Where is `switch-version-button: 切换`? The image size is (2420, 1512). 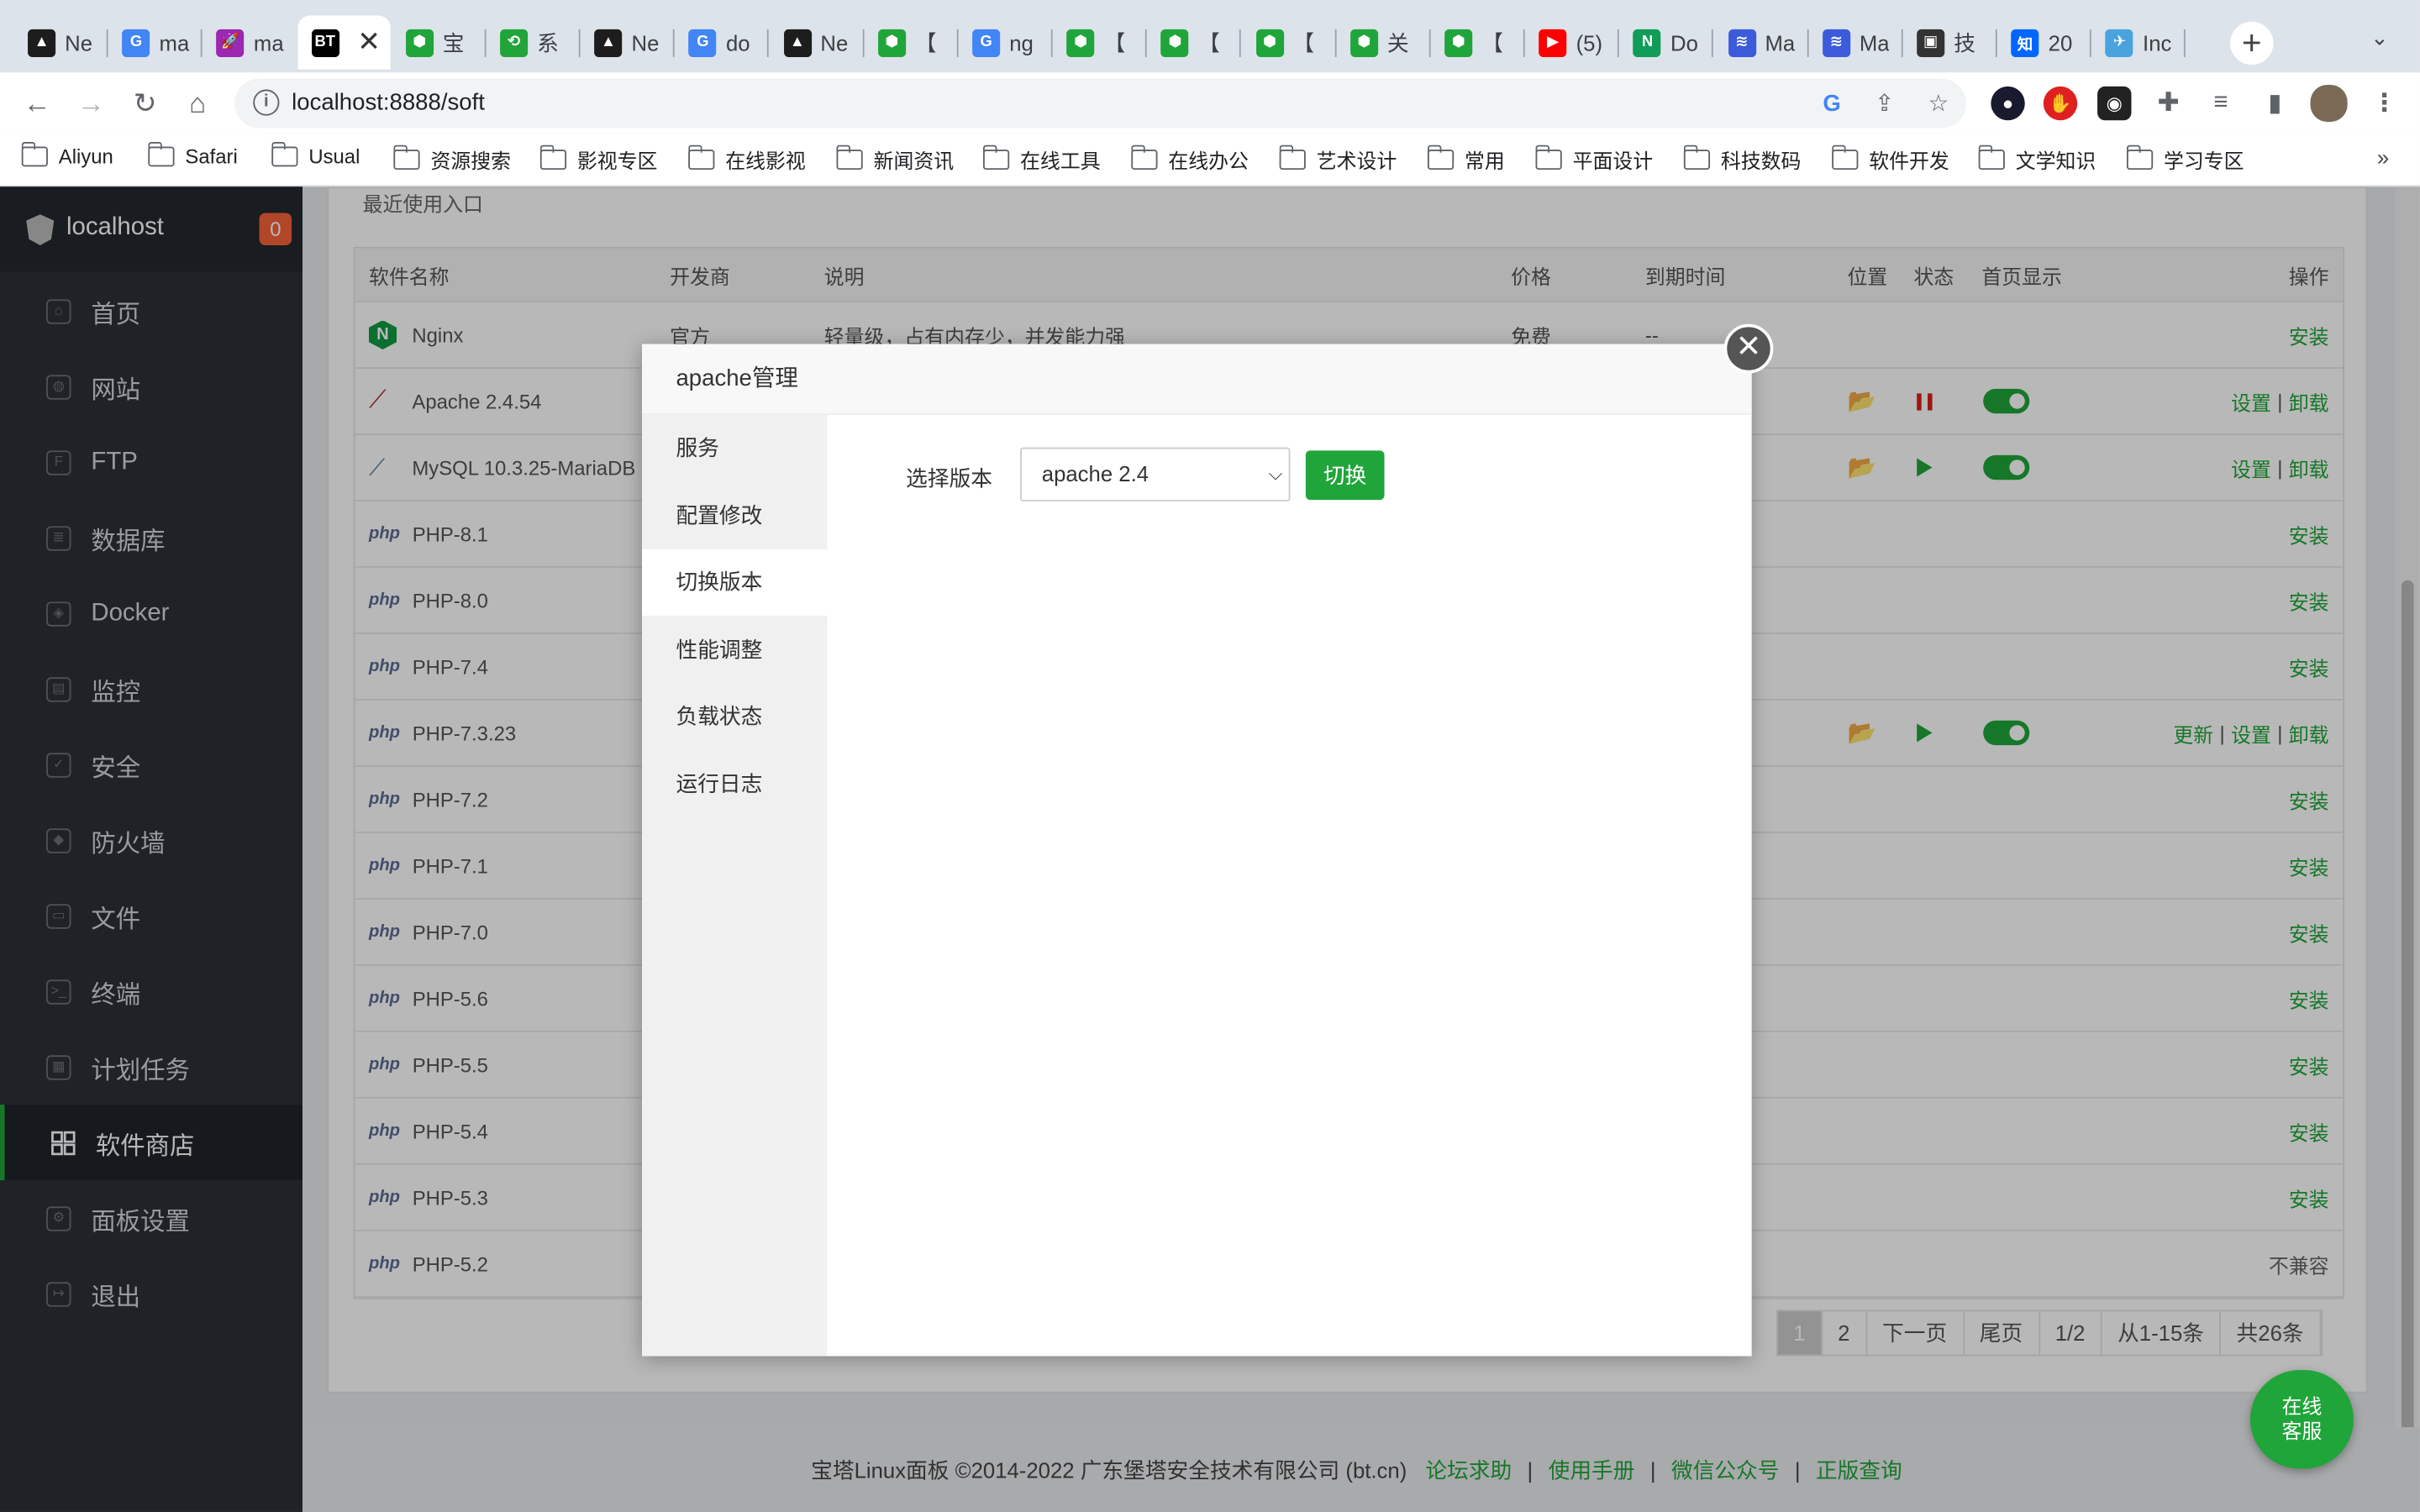
switch-version-button: 切换 is located at coordinates (1345, 475).